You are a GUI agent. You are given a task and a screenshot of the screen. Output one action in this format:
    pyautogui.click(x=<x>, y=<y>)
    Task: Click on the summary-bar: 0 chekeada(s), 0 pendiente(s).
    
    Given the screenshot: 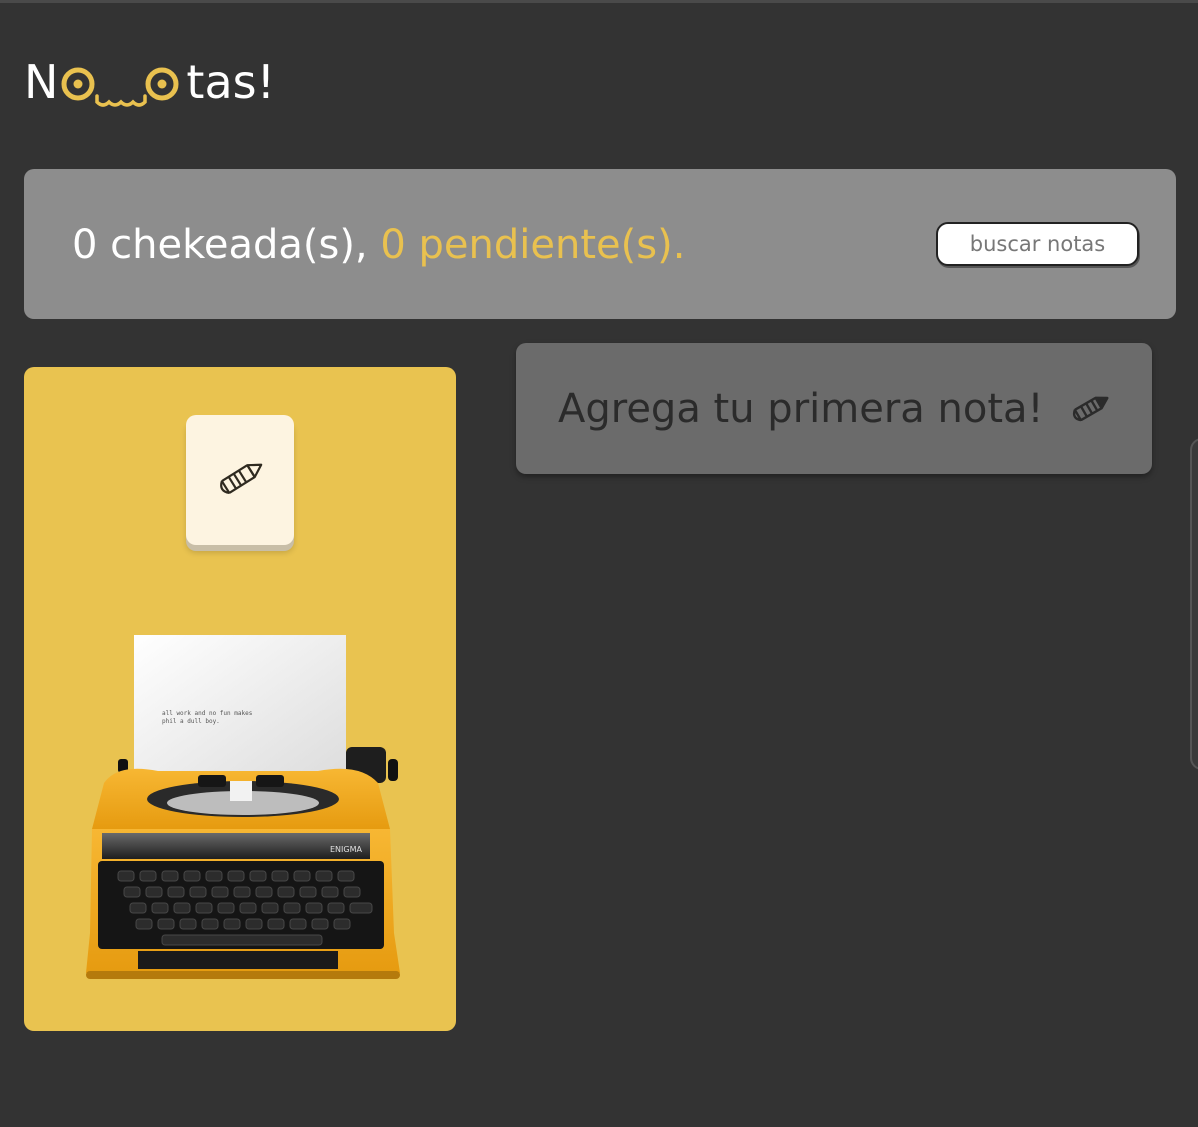 What is the action you would take?
    pyautogui.click(x=600, y=244)
    